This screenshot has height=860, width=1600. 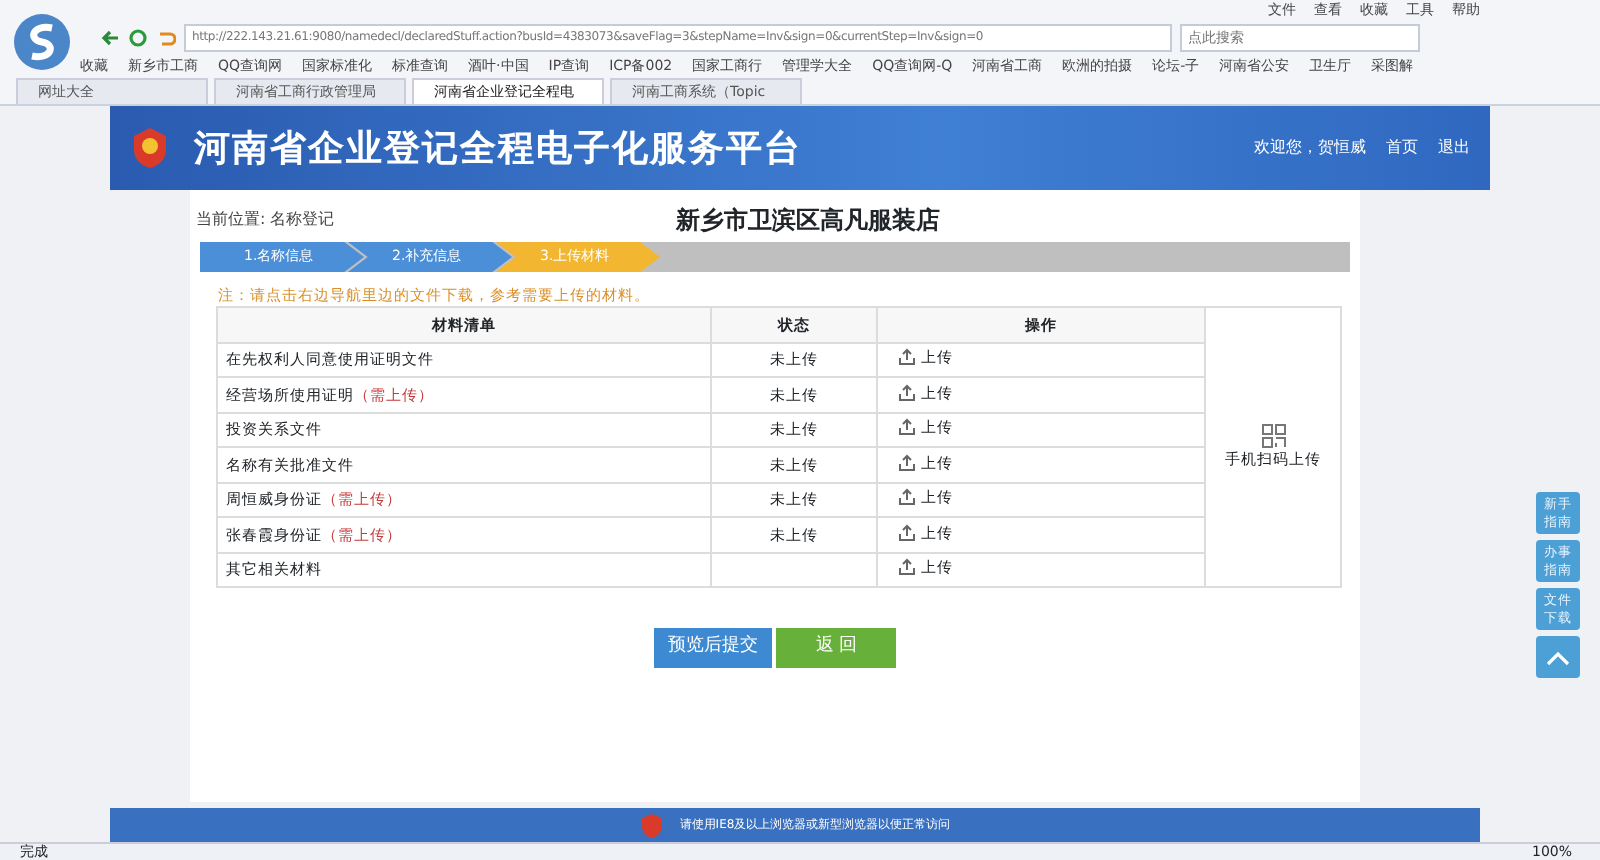 I want to click on undo-icon, so click(x=166, y=38).